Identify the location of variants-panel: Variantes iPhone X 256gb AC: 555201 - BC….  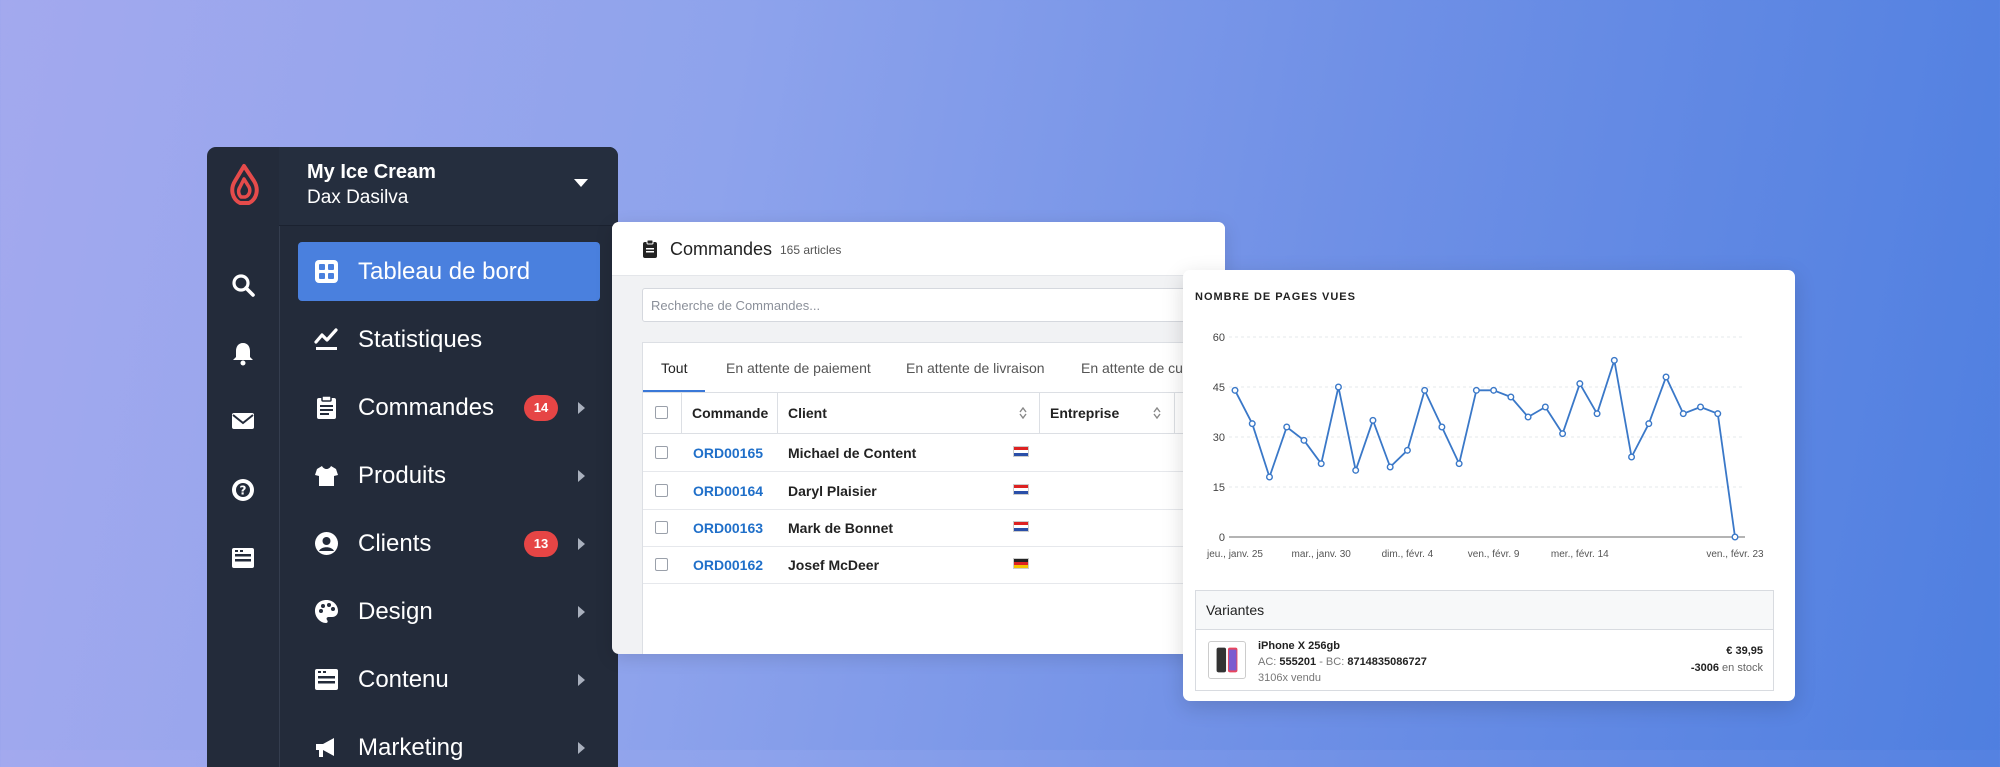
(1484, 640).